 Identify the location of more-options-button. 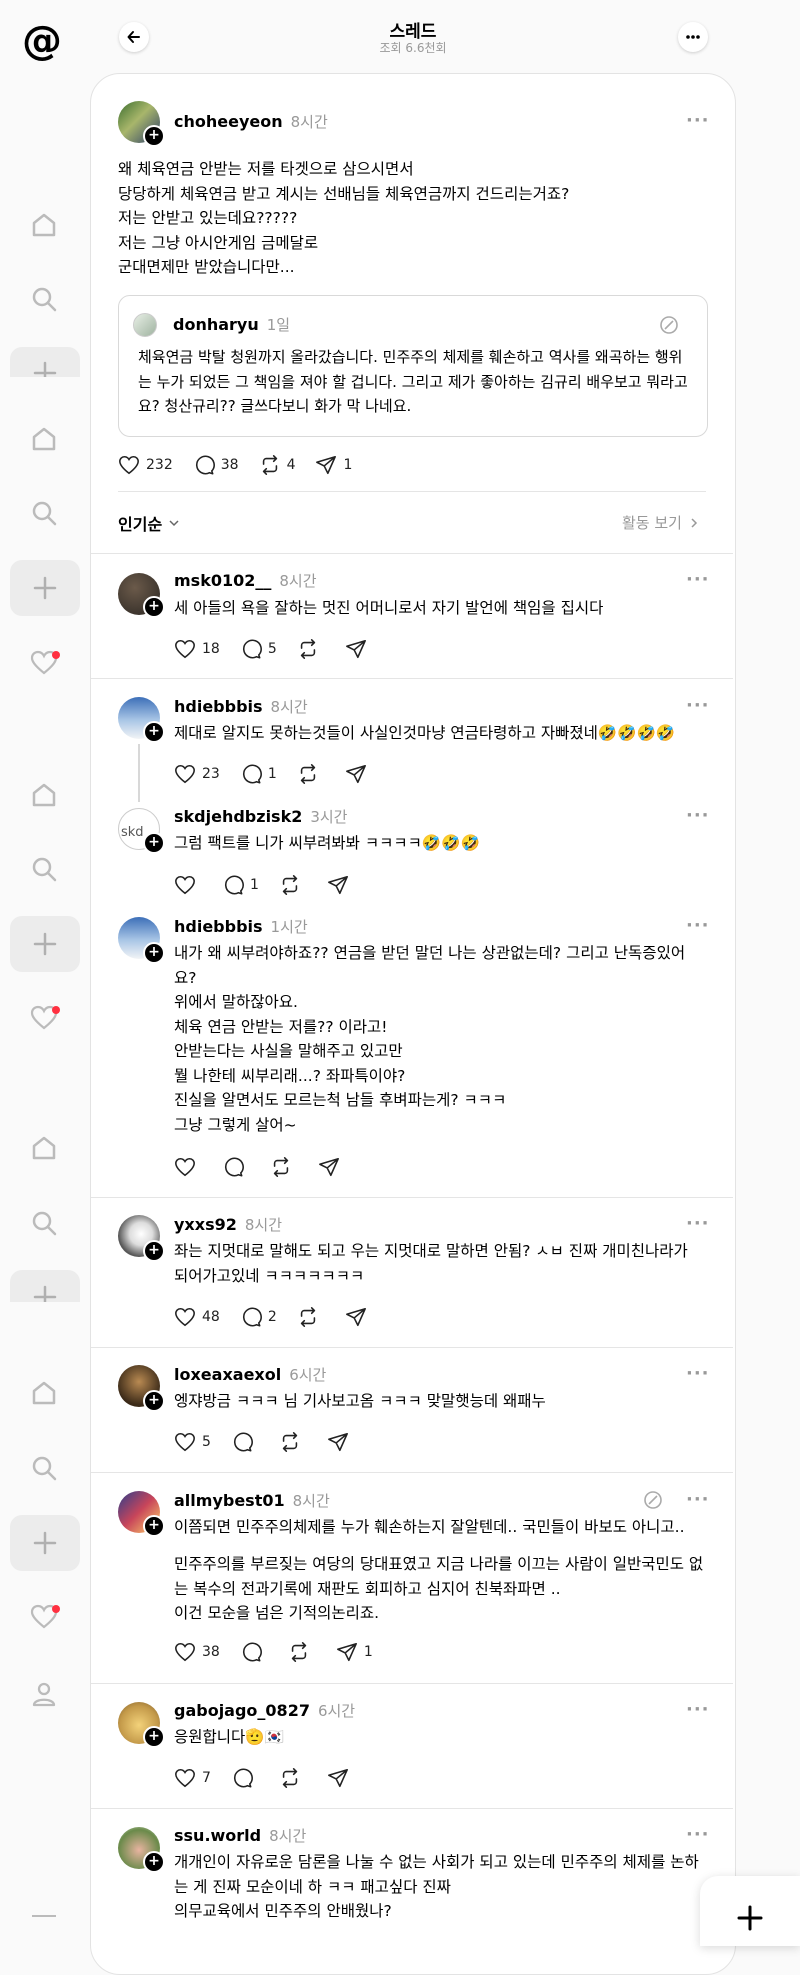
(693, 37).